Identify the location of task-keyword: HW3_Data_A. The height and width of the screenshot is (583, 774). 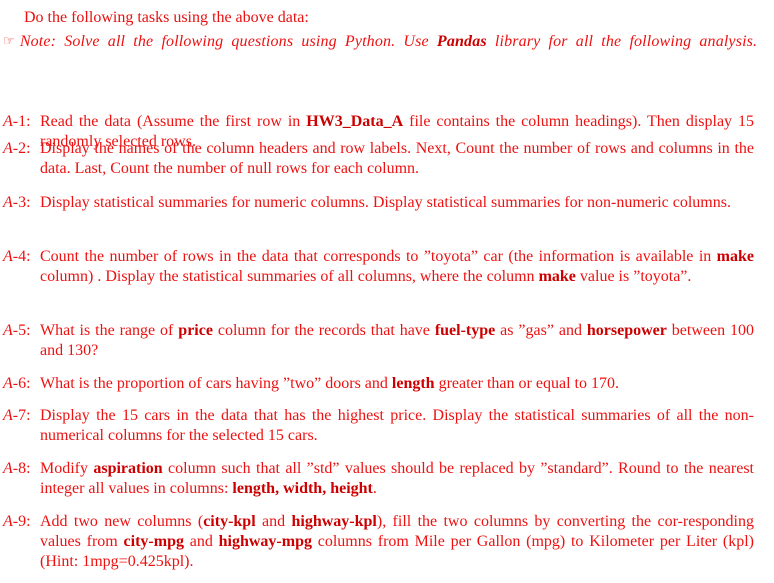
(355, 121).